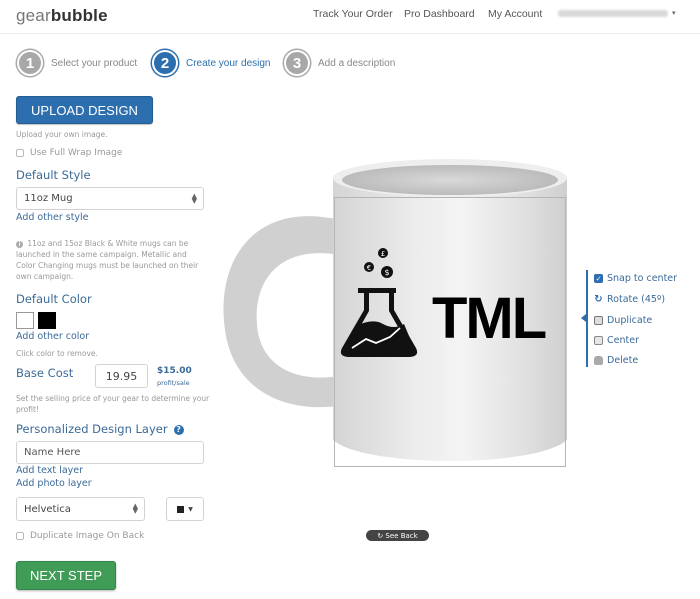 The width and height of the screenshot is (700, 599). What do you see at coordinates (25, 320) in the screenshot?
I see `color-swatch-white` at bounding box center [25, 320].